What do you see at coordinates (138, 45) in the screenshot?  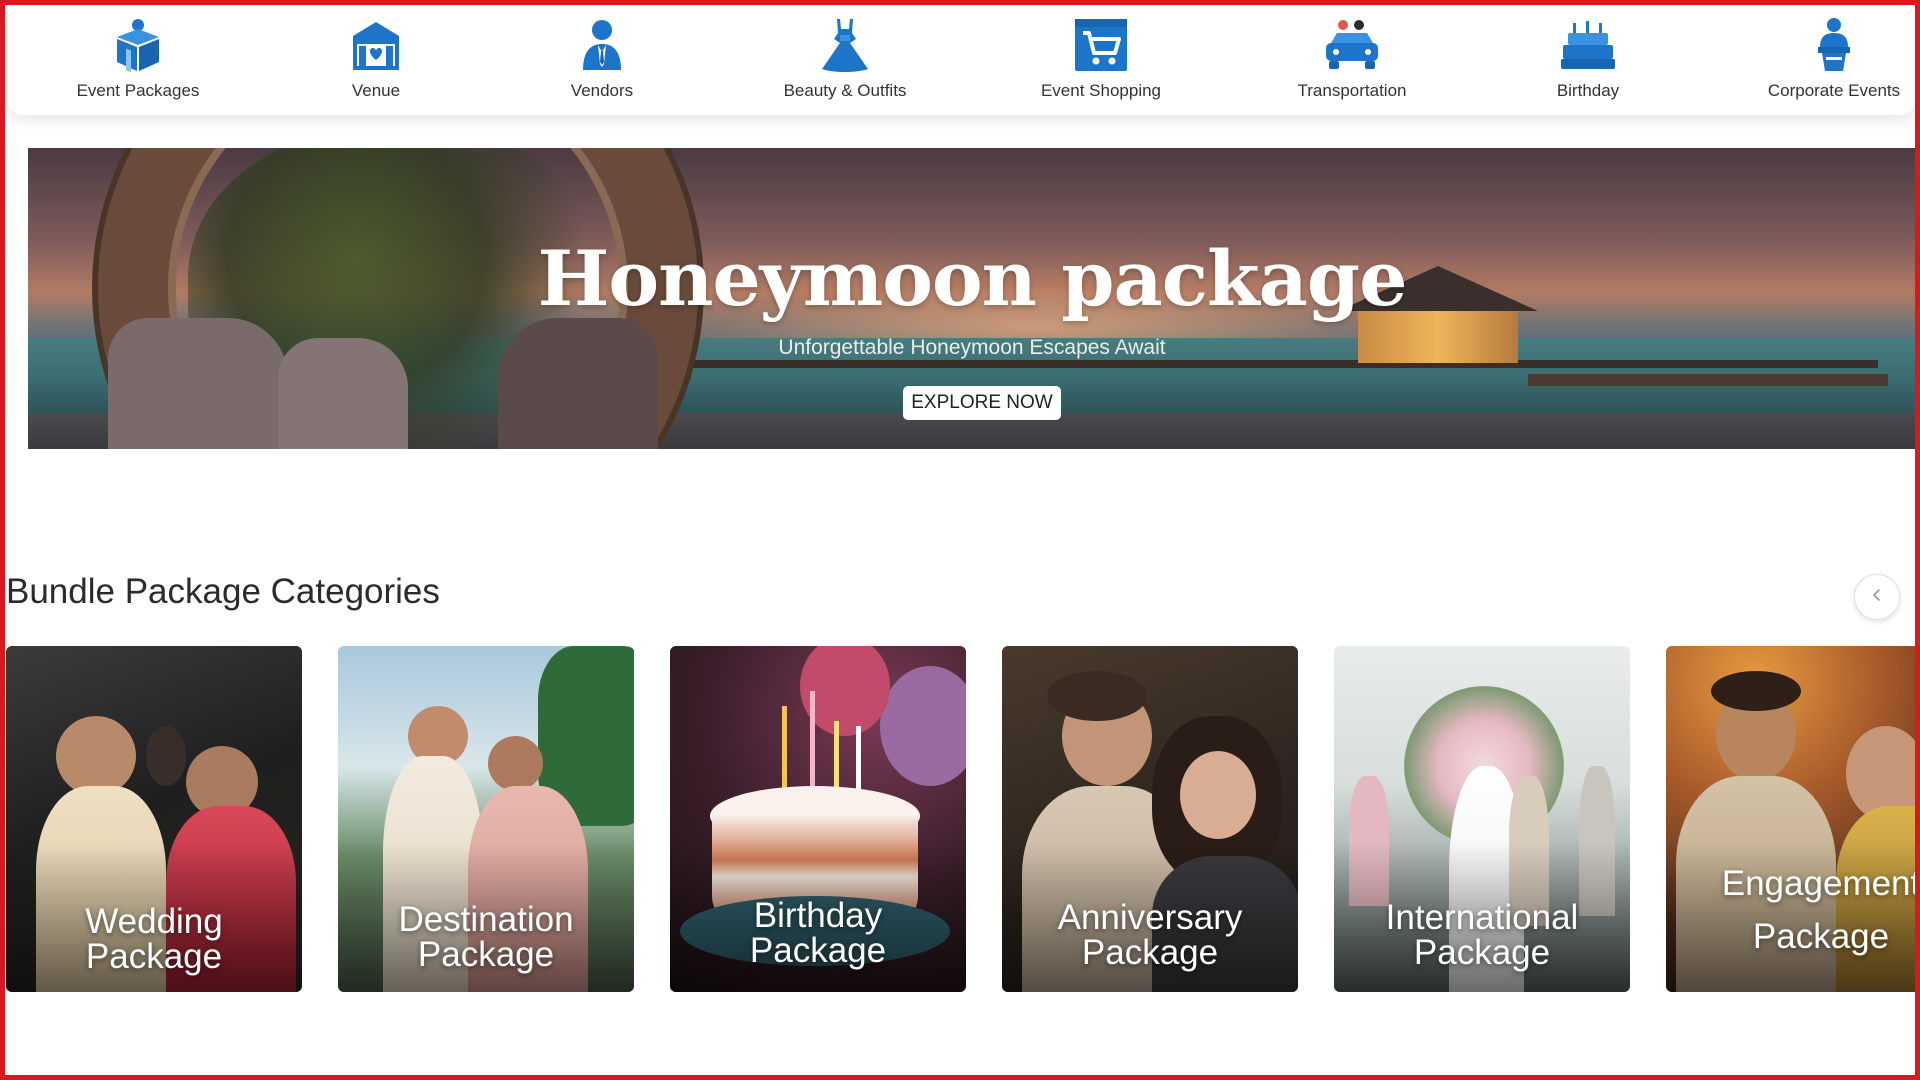 I see `gift-box-icon` at bounding box center [138, 45].